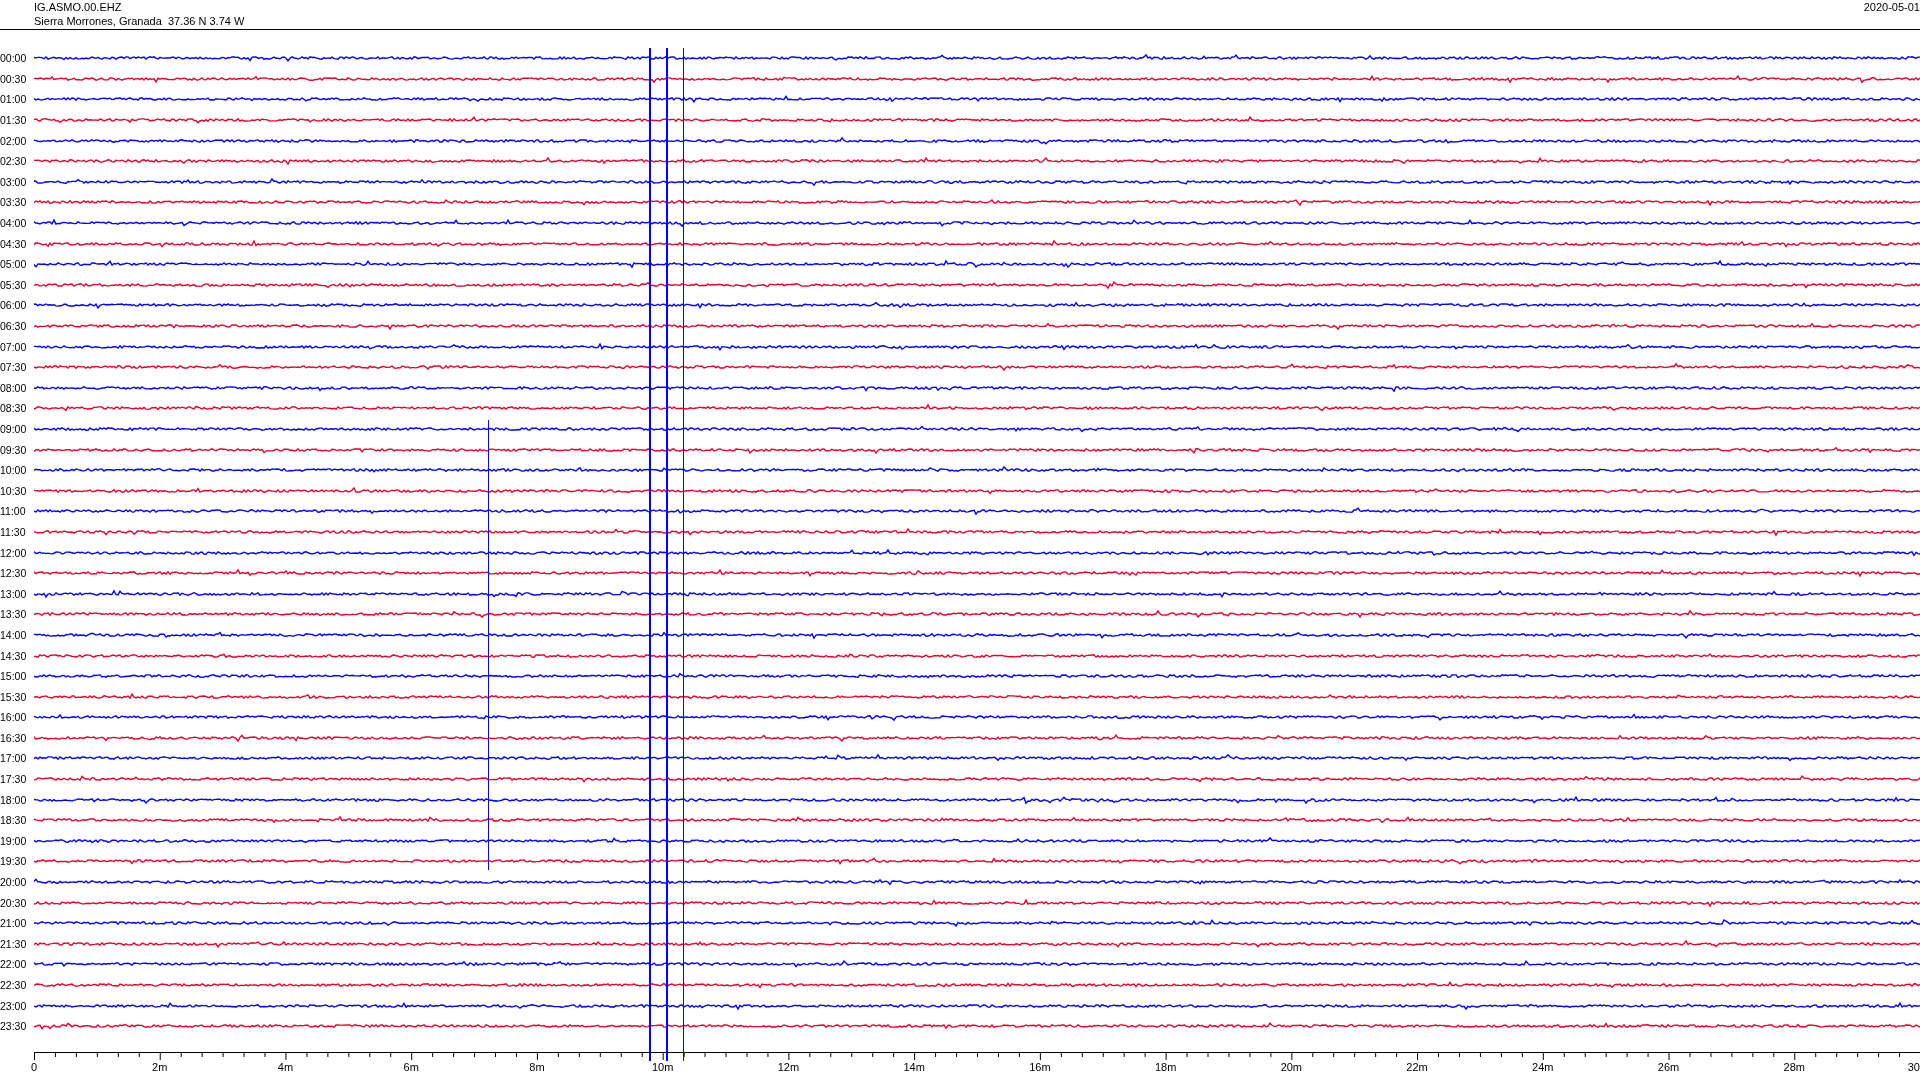 Image resolution: width=1920 pixels, height=1080 pixels. What do you see at coordinates (285, 1066) in the screenshot?
I see `axis-tick-label: 4m` at bounding box center [285, 1066].